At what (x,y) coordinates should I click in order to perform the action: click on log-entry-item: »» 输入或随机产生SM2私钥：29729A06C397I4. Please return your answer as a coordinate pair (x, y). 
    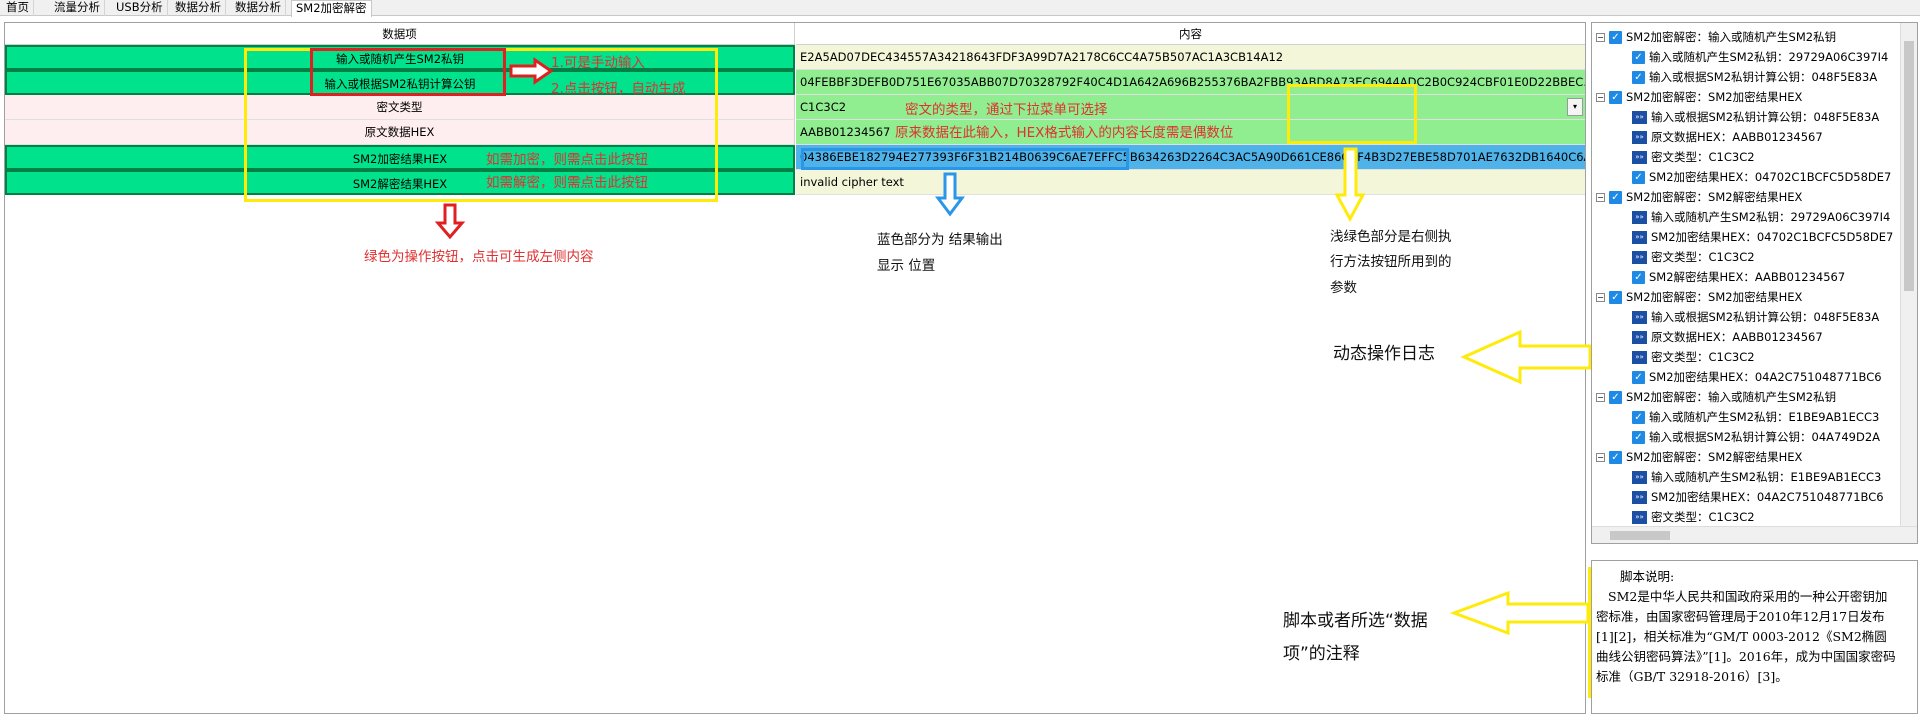
    Looking at the image, I should click on (1761, 217).